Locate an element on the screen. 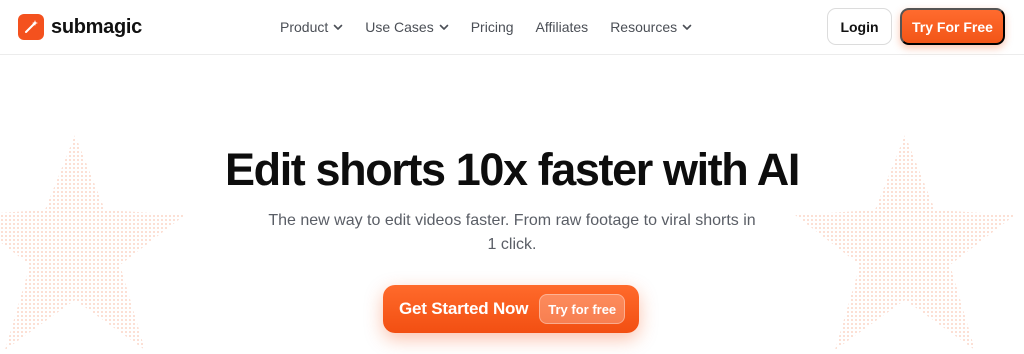  nav-item-affiliates: Affiliates is located at coordinates (562, 27).